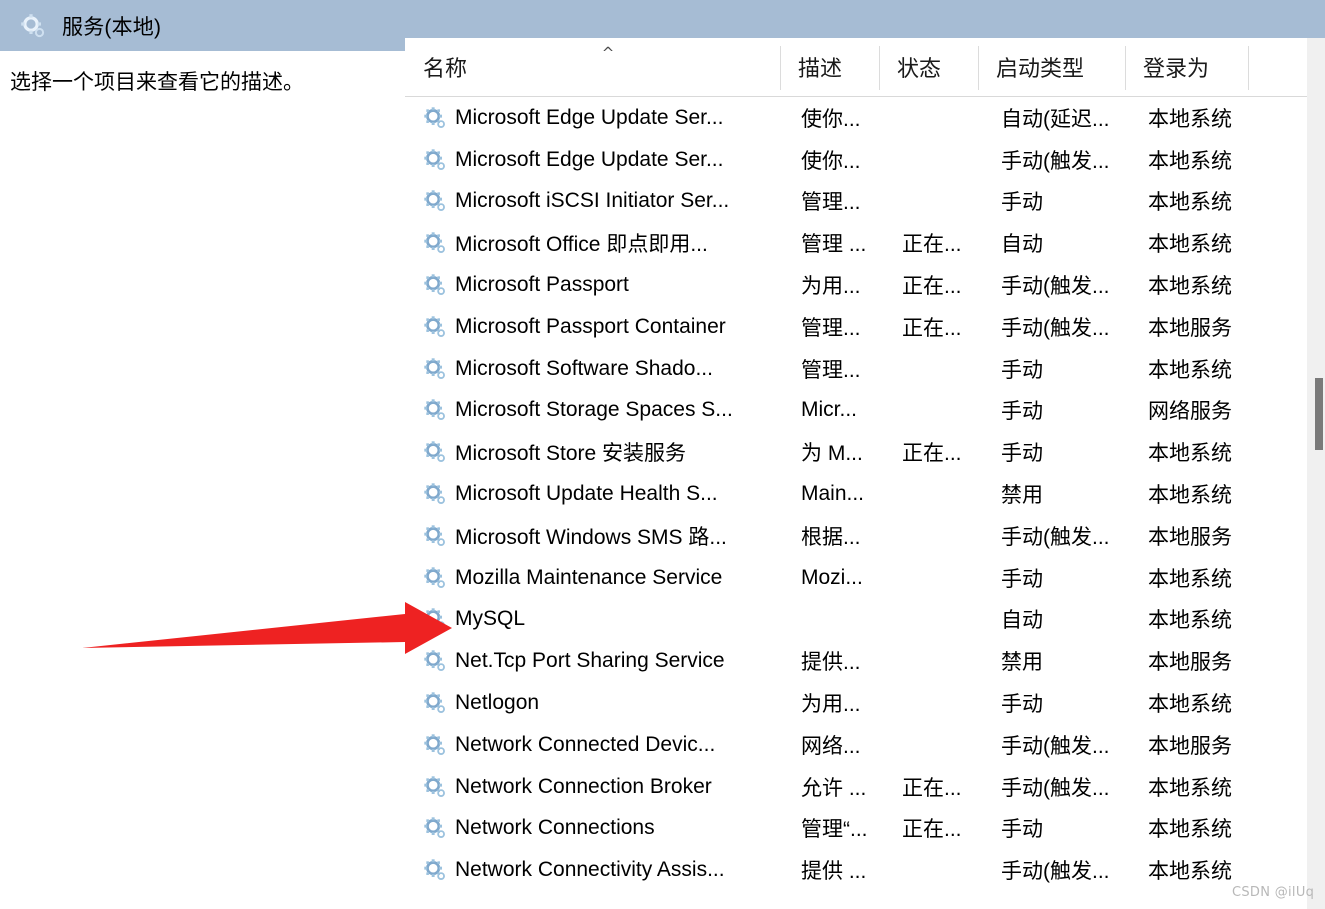 This screenshot has width=1325, height=909. What do you see at coordinates (592, 67) in the screenshot?
I see `column-header-name: 名称` at bounding box center [592, 67].